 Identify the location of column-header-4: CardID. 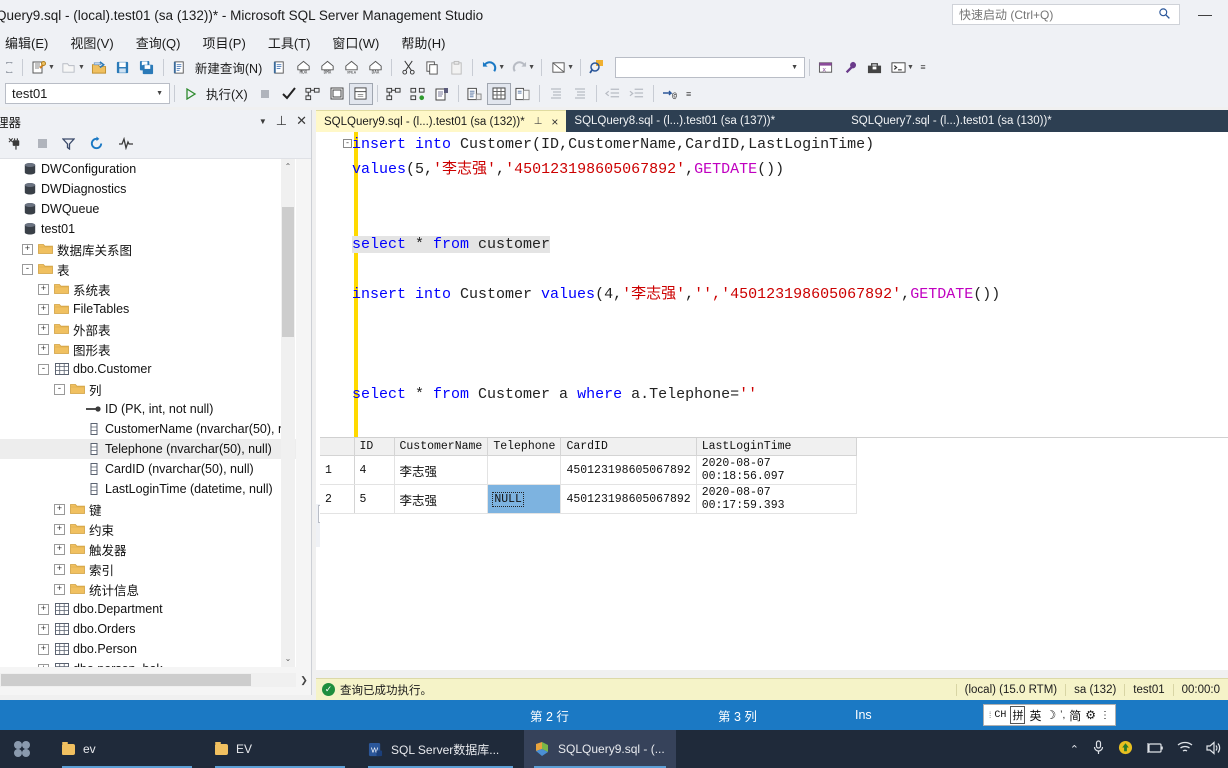
(628, 447).